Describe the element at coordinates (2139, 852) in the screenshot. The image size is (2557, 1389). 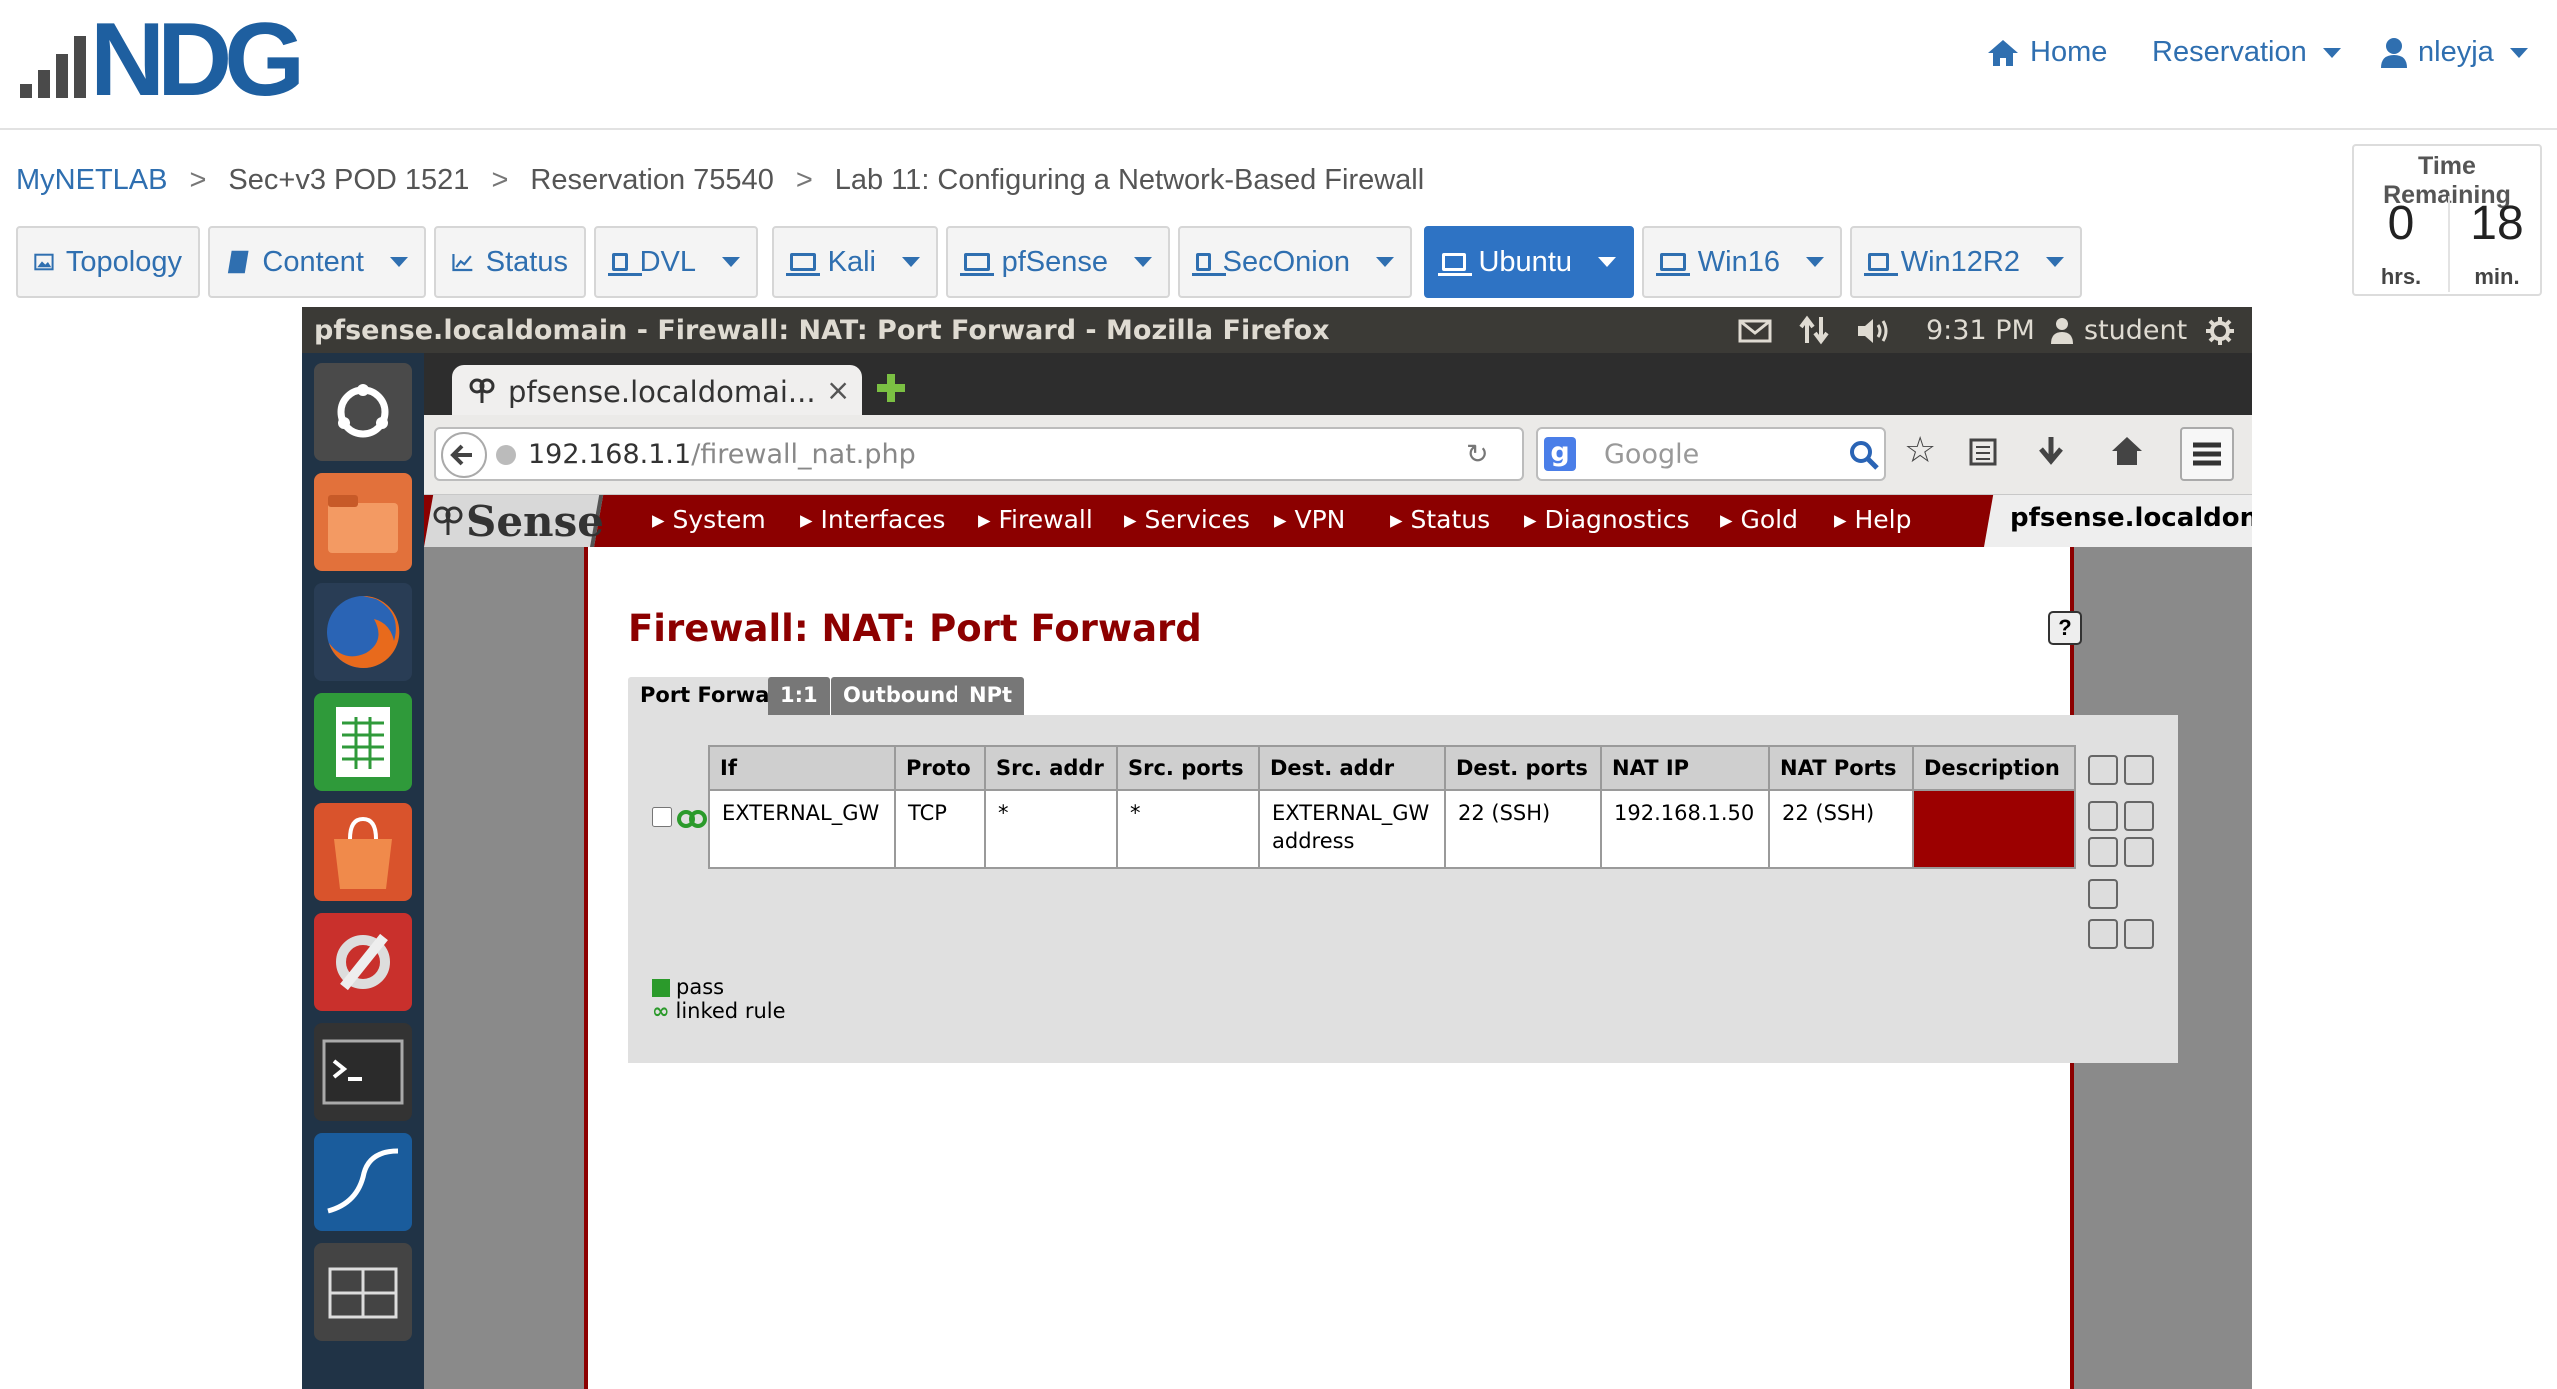
I see `add-rule-based-icon` at that location.